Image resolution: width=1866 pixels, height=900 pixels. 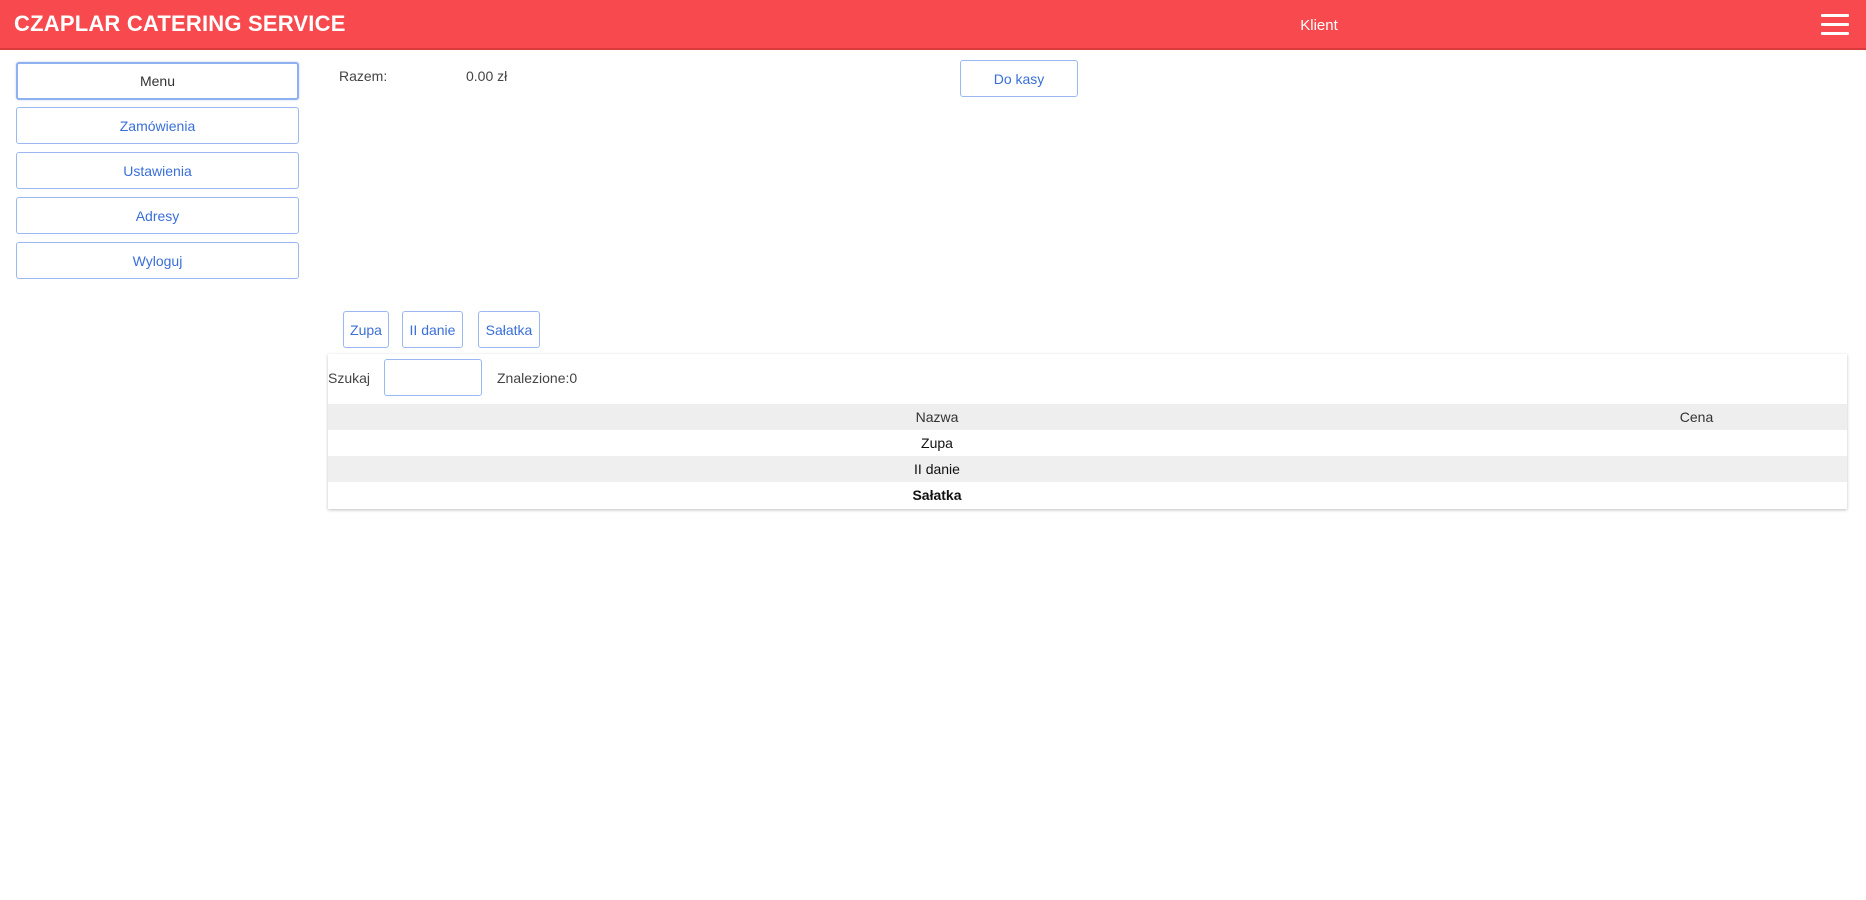 What do you see at coordinates (537, 378) in the screenshot?
I see `results-count: Znalezione:0` at bounding box center [537, 378].